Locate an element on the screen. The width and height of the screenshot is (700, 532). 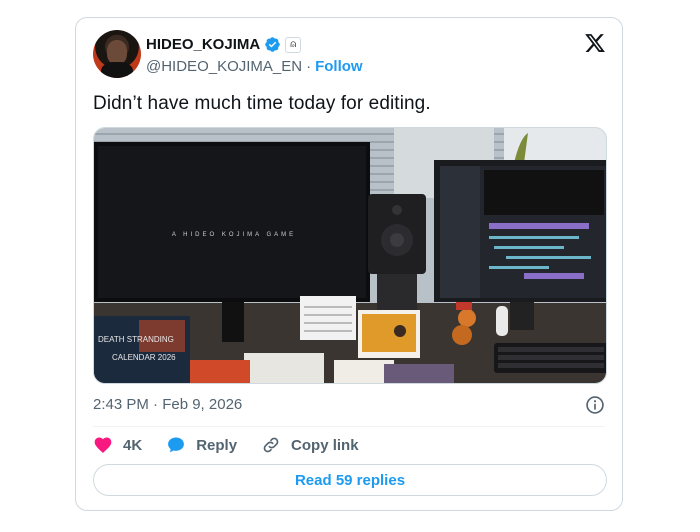
heart-icon is located at coordinates (103, 445).